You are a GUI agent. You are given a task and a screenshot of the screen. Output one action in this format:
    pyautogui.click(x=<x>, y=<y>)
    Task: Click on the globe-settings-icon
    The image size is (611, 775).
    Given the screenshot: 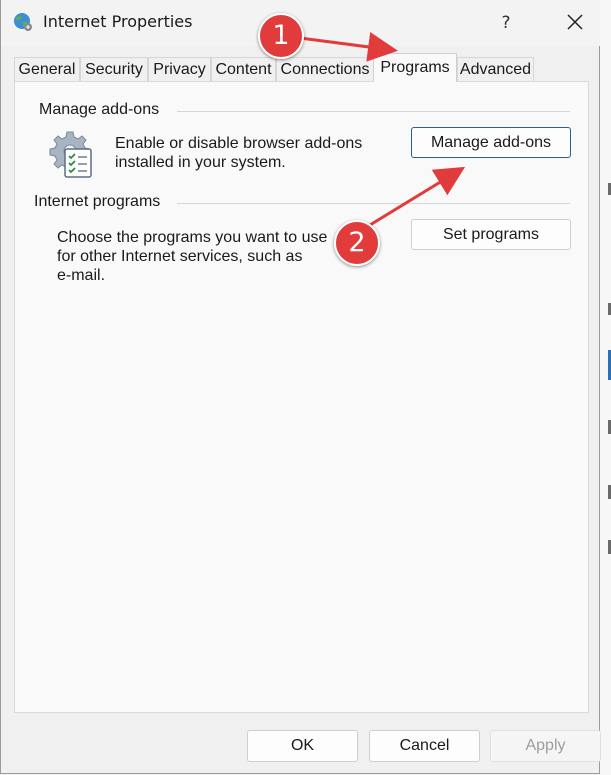 What is the action you would take?
    pyautogui.click(x=23, y=22)
    